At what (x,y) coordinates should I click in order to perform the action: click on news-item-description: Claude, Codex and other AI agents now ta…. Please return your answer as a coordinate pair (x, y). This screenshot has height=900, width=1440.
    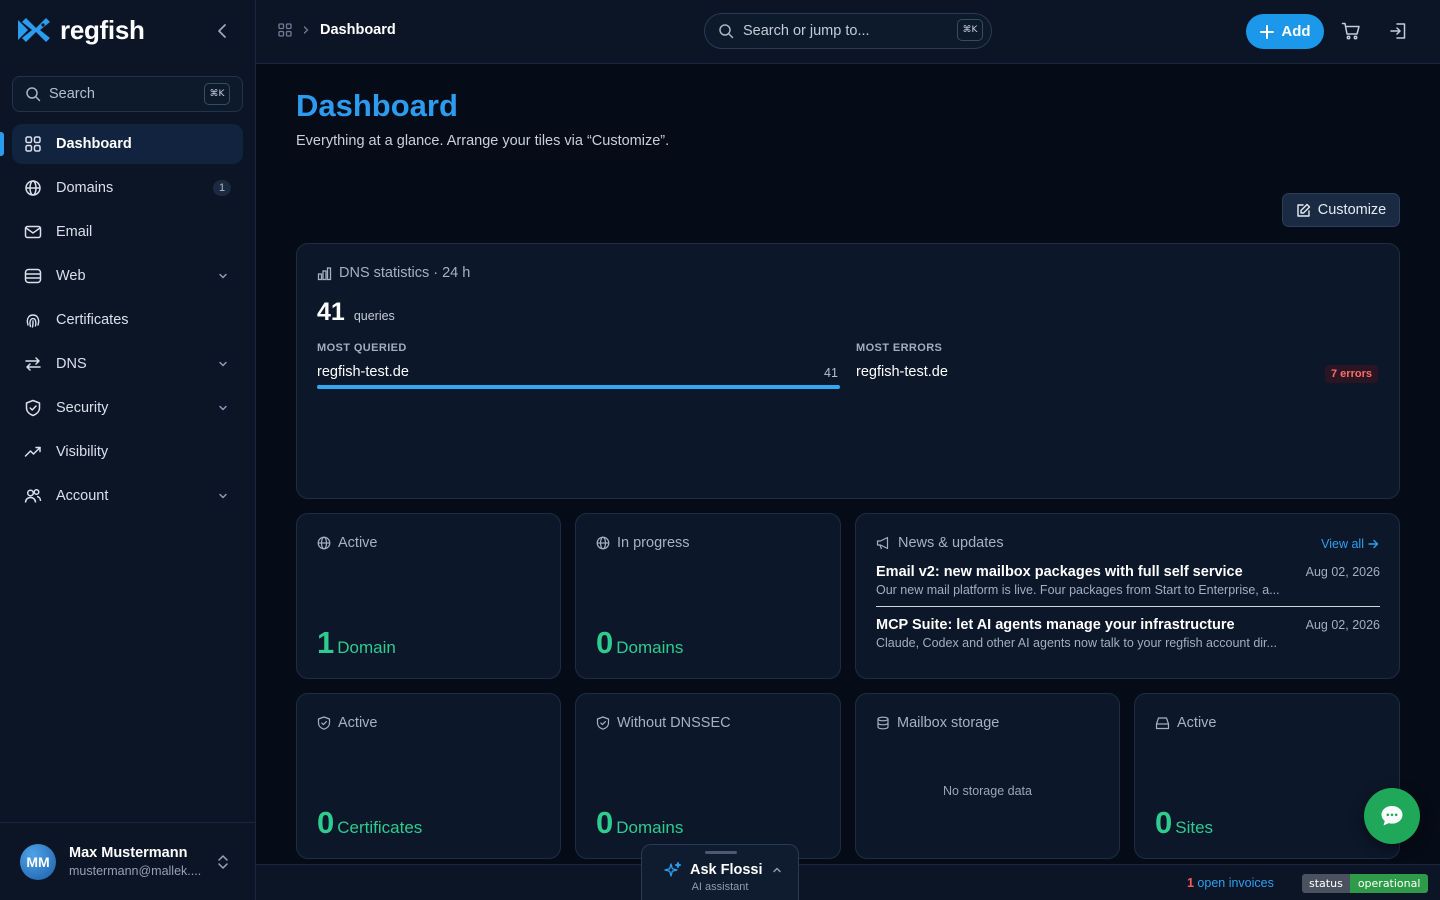
    Looking at the image, I should click on (1076, 643).